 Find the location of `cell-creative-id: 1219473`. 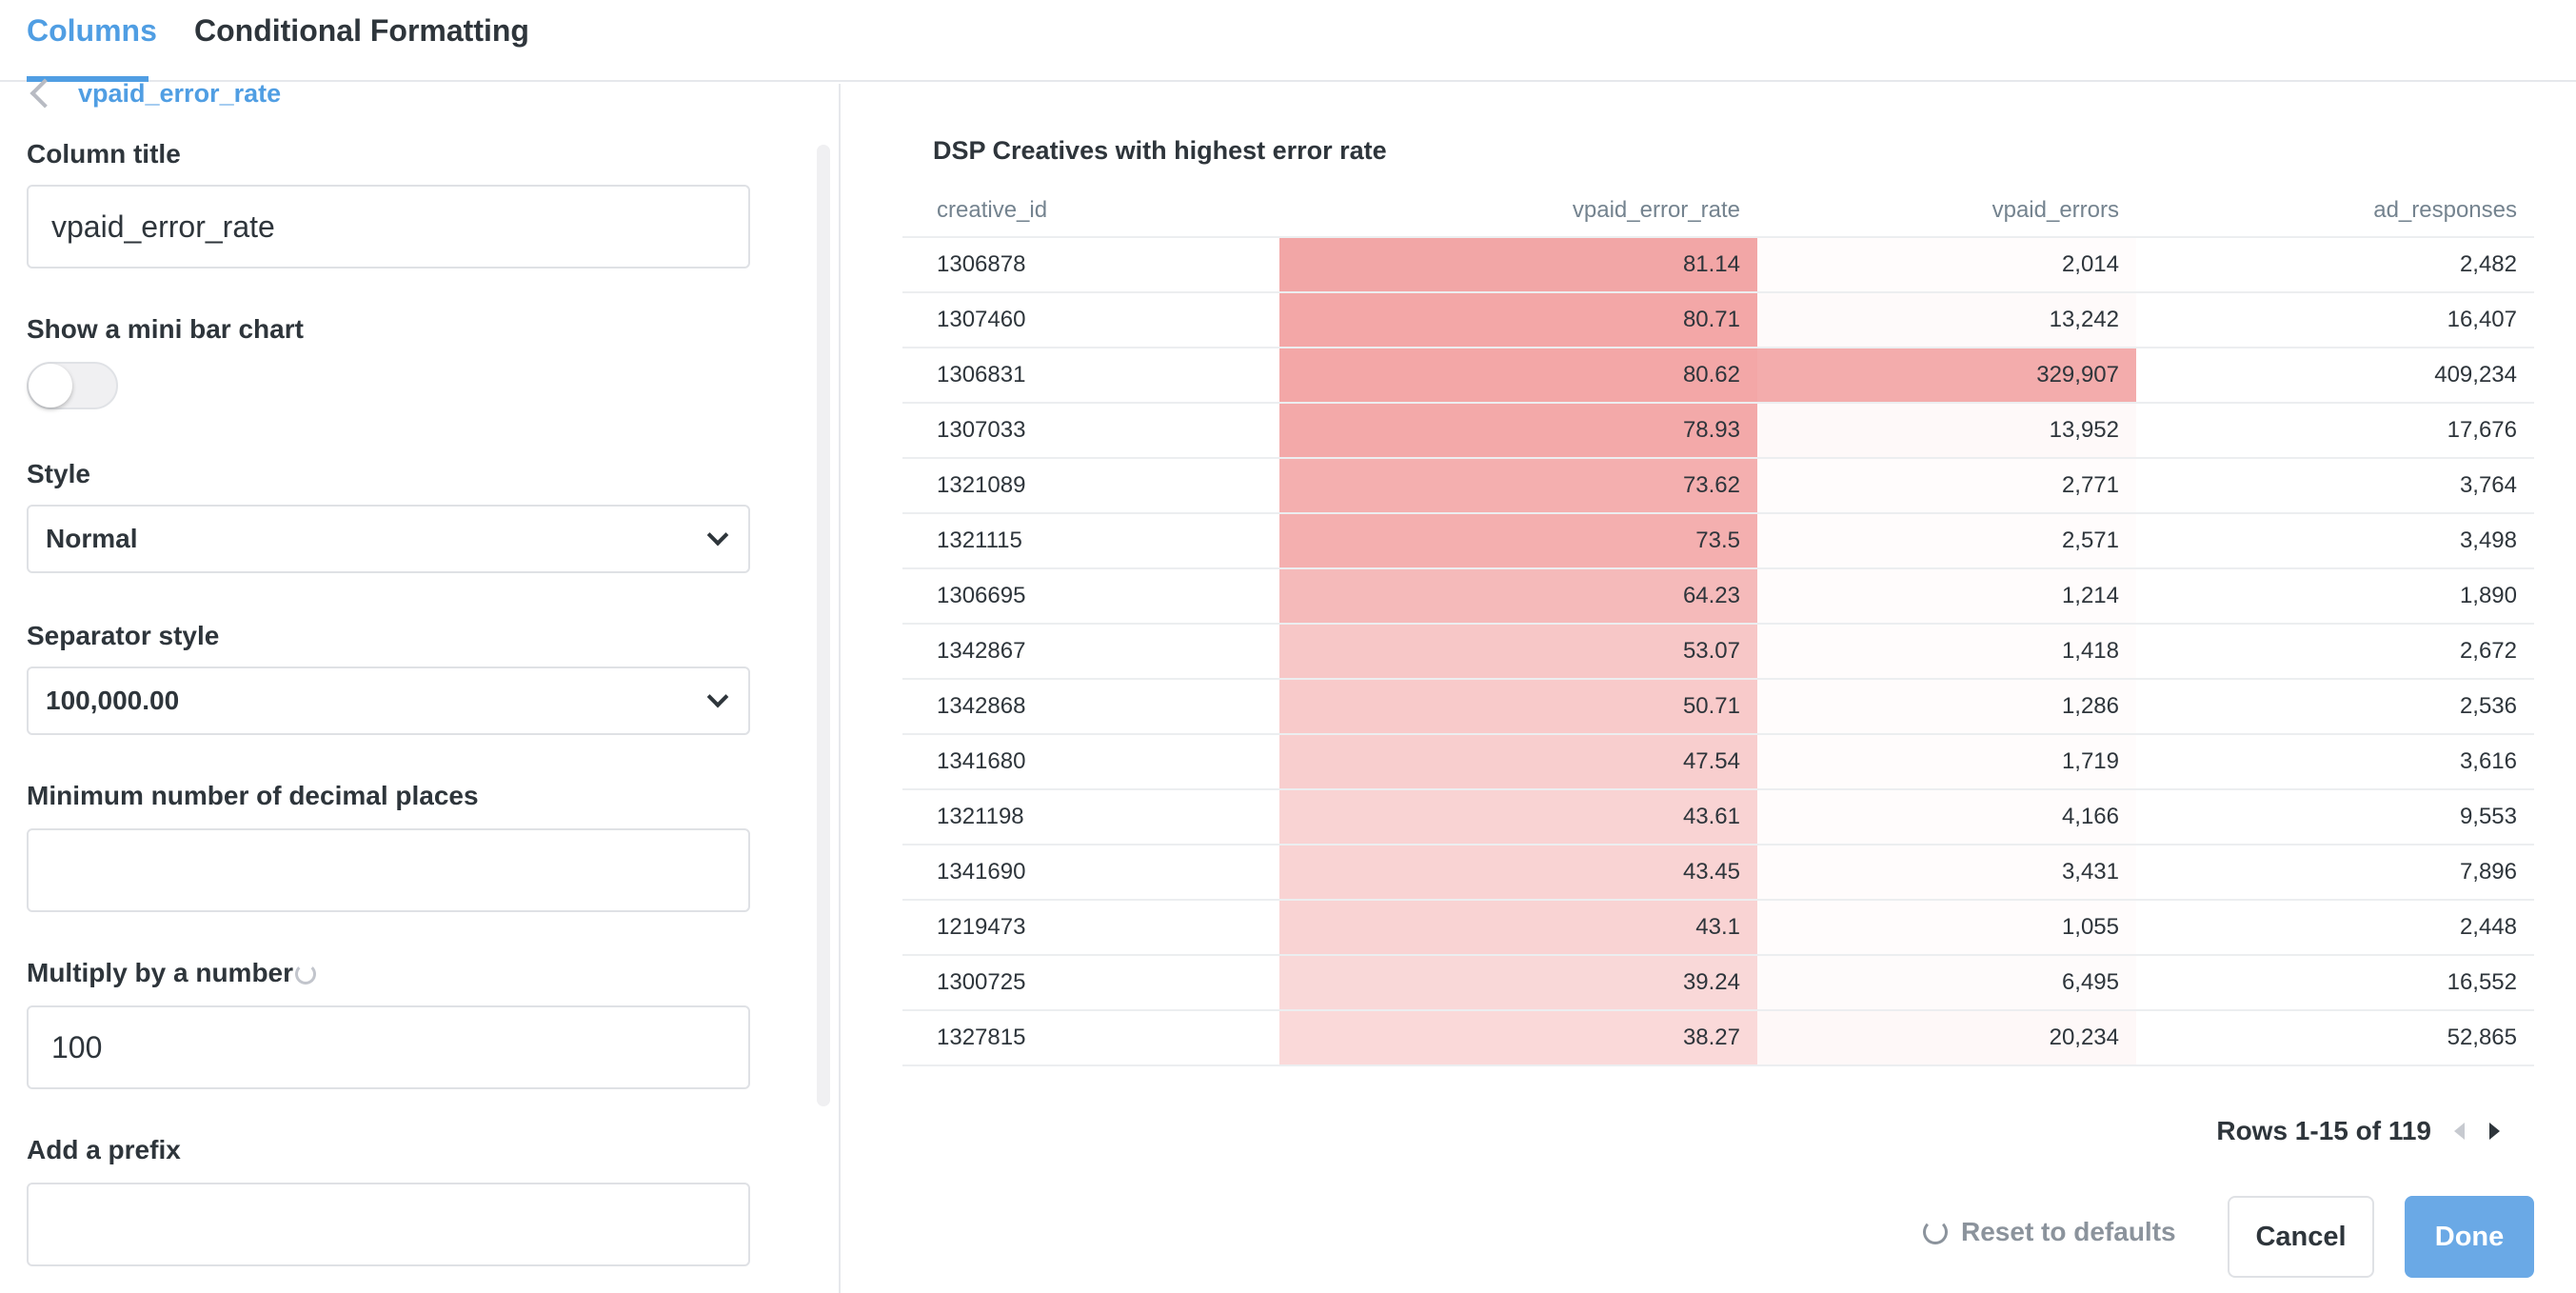

cell-creative-id: 1219473 is located at coordinates (982, 927).